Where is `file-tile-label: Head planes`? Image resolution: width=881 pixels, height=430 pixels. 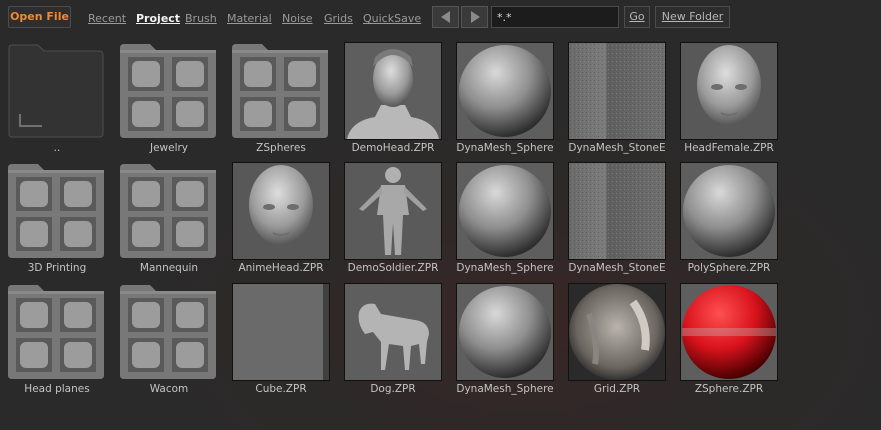 file-tile-label: Head planes is located at coordinates (57, 389).